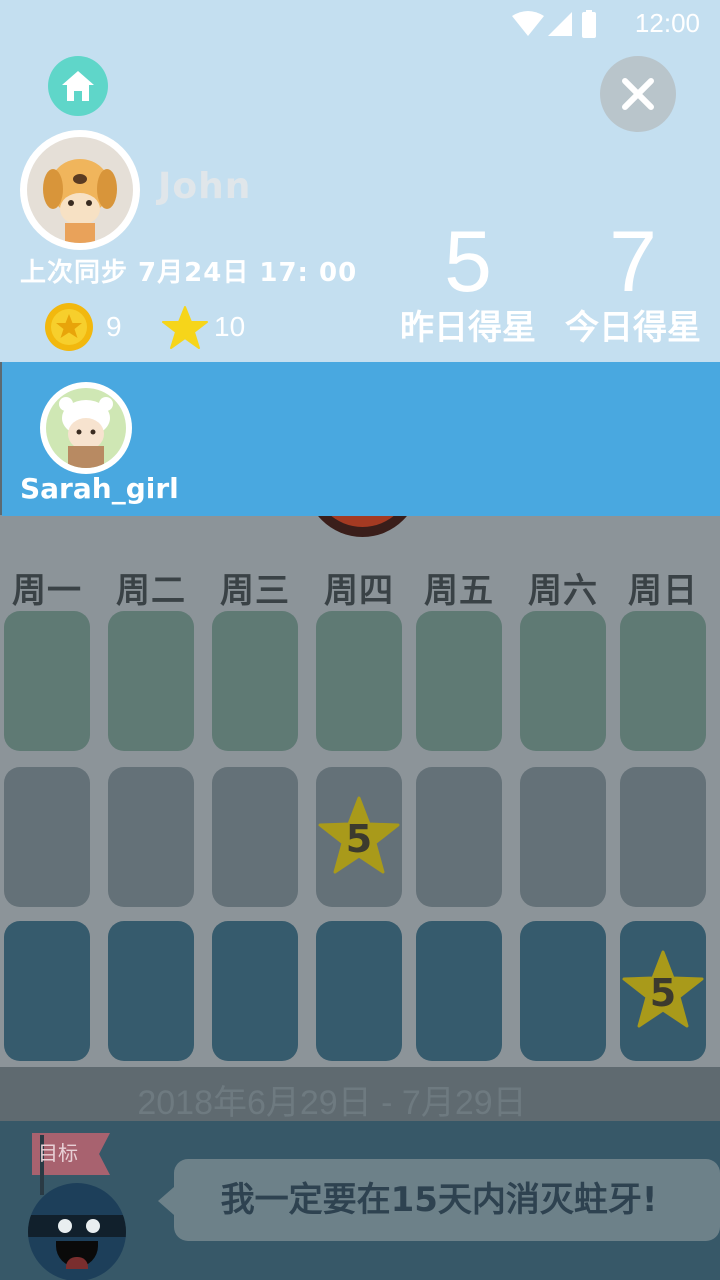 This screenshot has height=1280, width=720. What do you see at coordinates (205, 186) in the screenshot?
I see `username: John` at bounding box center [205, 186].